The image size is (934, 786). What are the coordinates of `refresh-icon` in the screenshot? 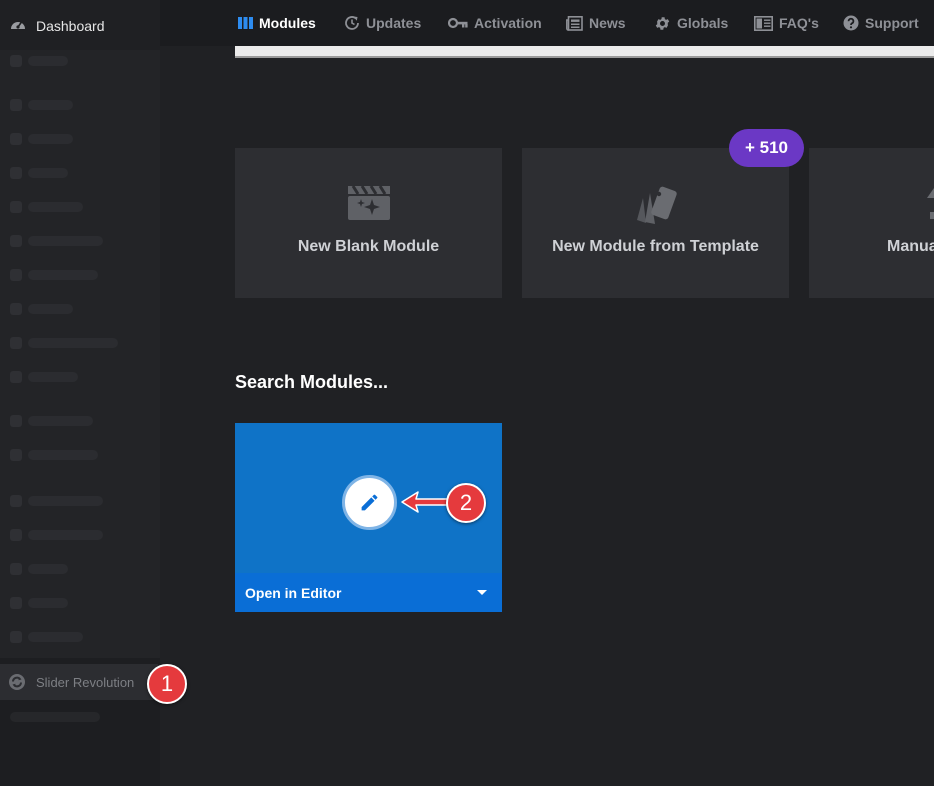 It's located at (17, 682).